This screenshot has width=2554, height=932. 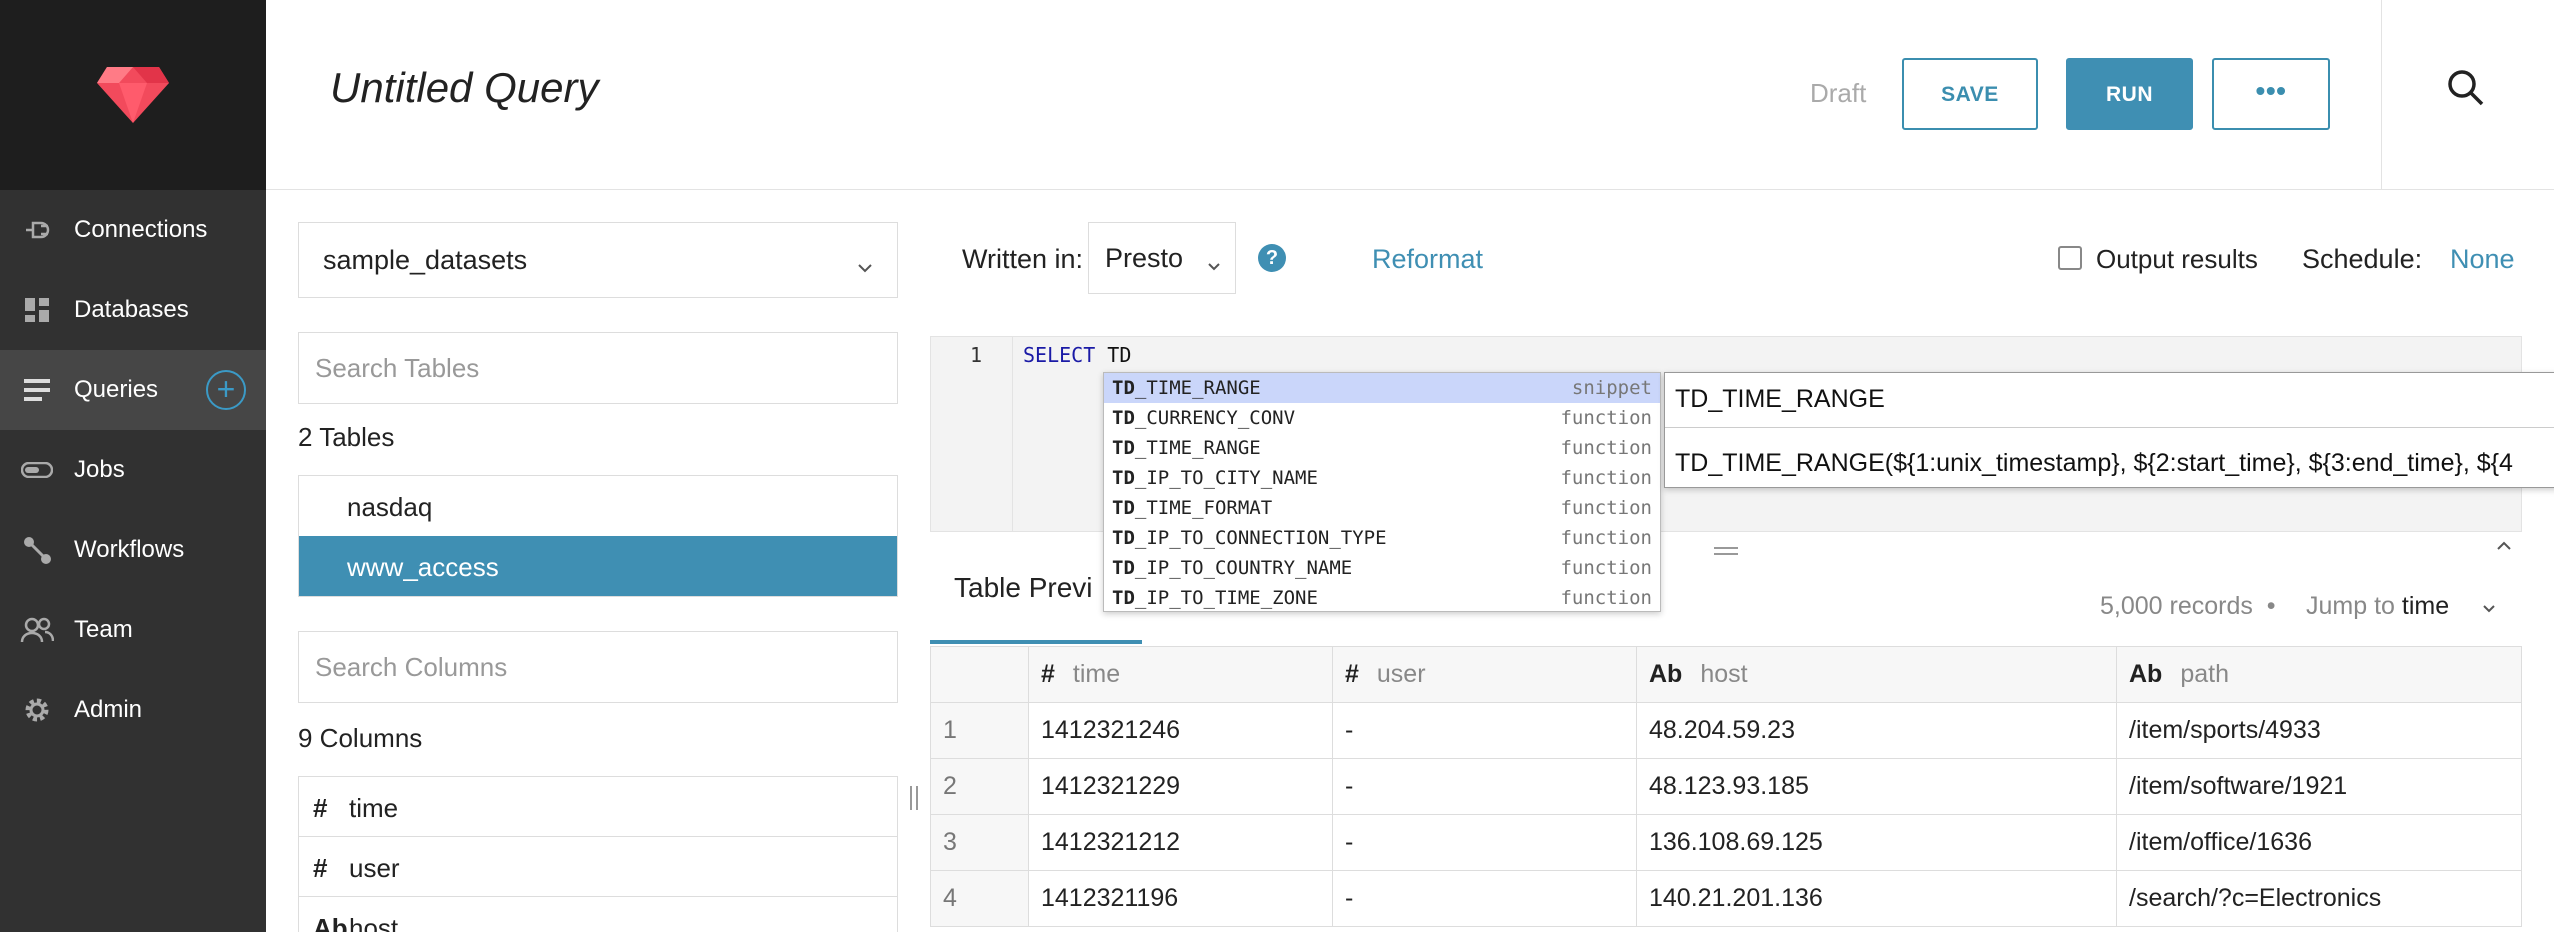 What do you see at coordinates (1876, 786) in the screenshot?
I see `table-cell: 48.123.93.185` at bounding box center [1876, 786].